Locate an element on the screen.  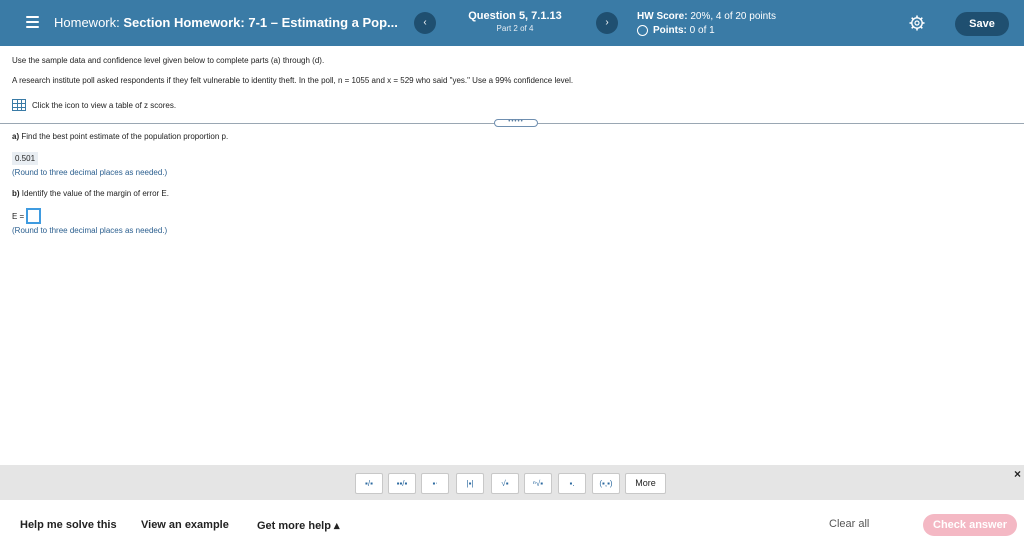
progress-circle-icon is located at coordinates (642, 30).